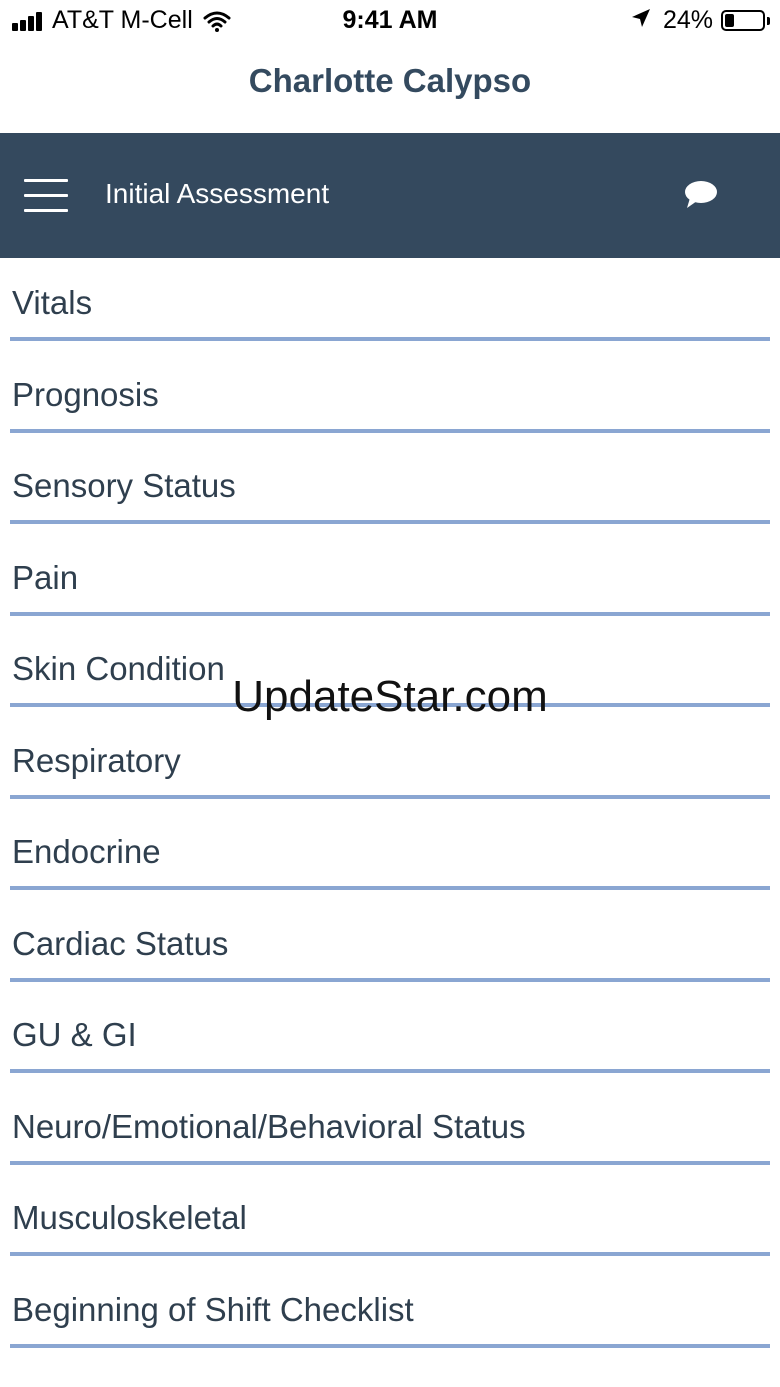 Image resolution: width=780 pixels, height=1387 pixels. What do you see at coordinates (743, 20) in the screenshot?
I see `battery-icon` at bounding box center [743, 20].